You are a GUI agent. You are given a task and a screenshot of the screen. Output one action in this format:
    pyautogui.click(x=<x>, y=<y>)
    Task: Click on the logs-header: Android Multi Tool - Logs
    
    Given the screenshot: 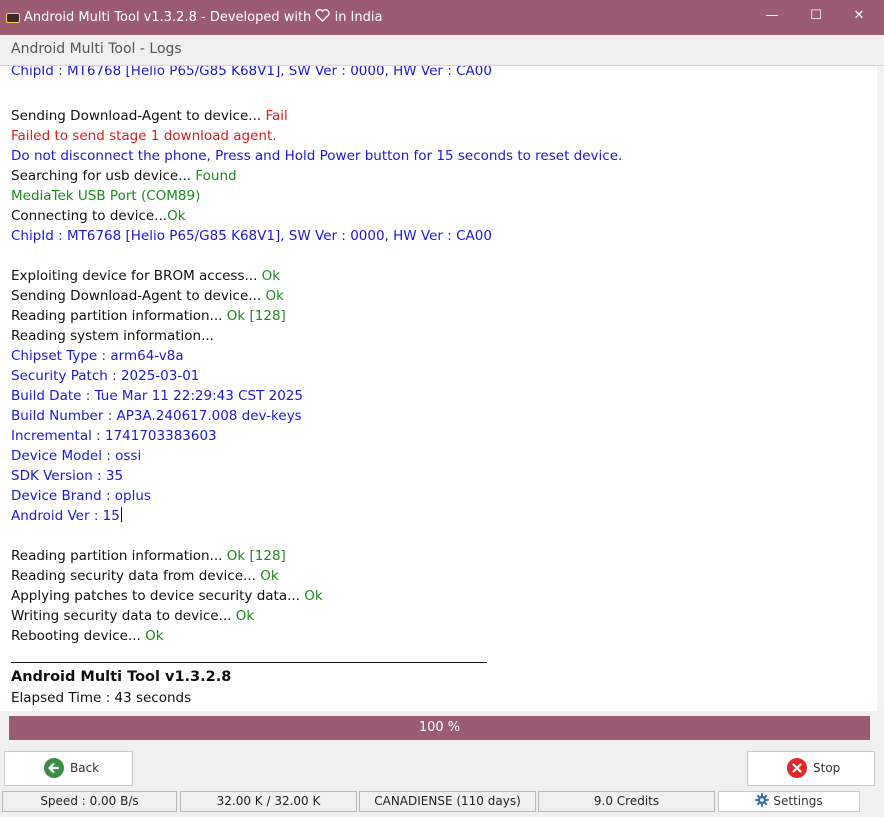 What is the action you would take?
    pyautogui.click(x=442, y=50)
    